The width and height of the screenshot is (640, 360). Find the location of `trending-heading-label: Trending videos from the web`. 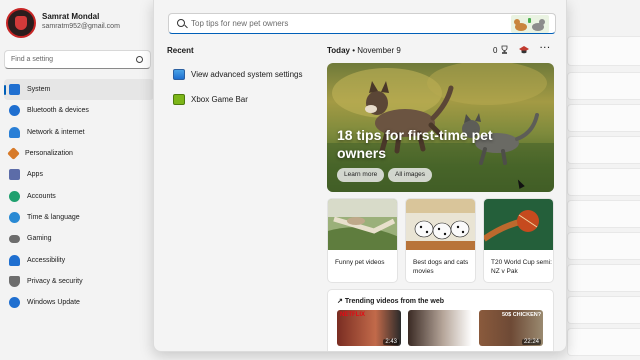

trending-heading-label: Trending videos from the web is located at coordinates (394, 301).